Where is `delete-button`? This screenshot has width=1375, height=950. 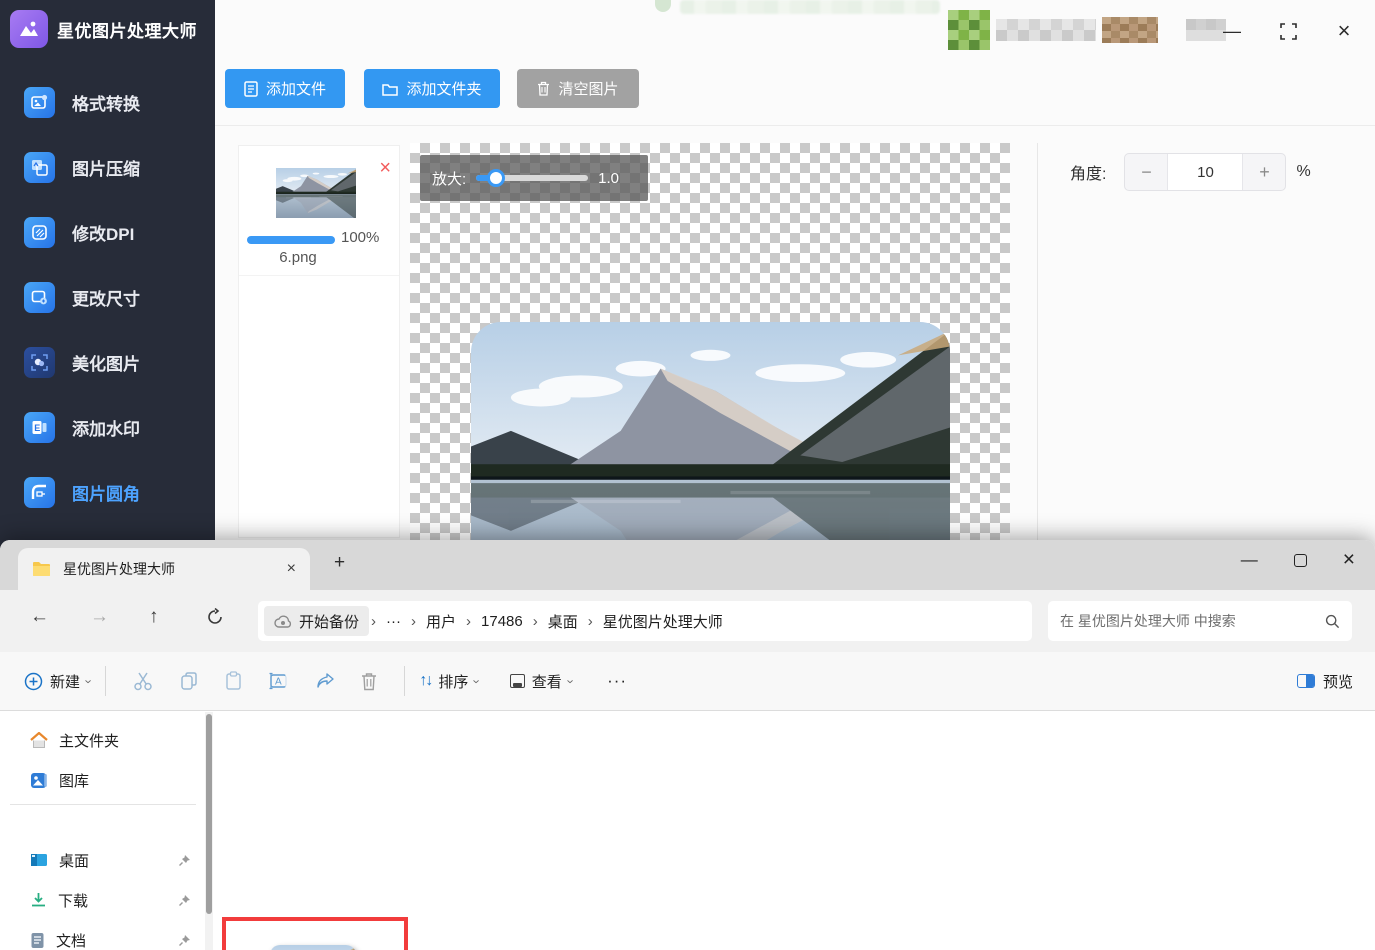
delete-button is located at coordinates (369, 681).